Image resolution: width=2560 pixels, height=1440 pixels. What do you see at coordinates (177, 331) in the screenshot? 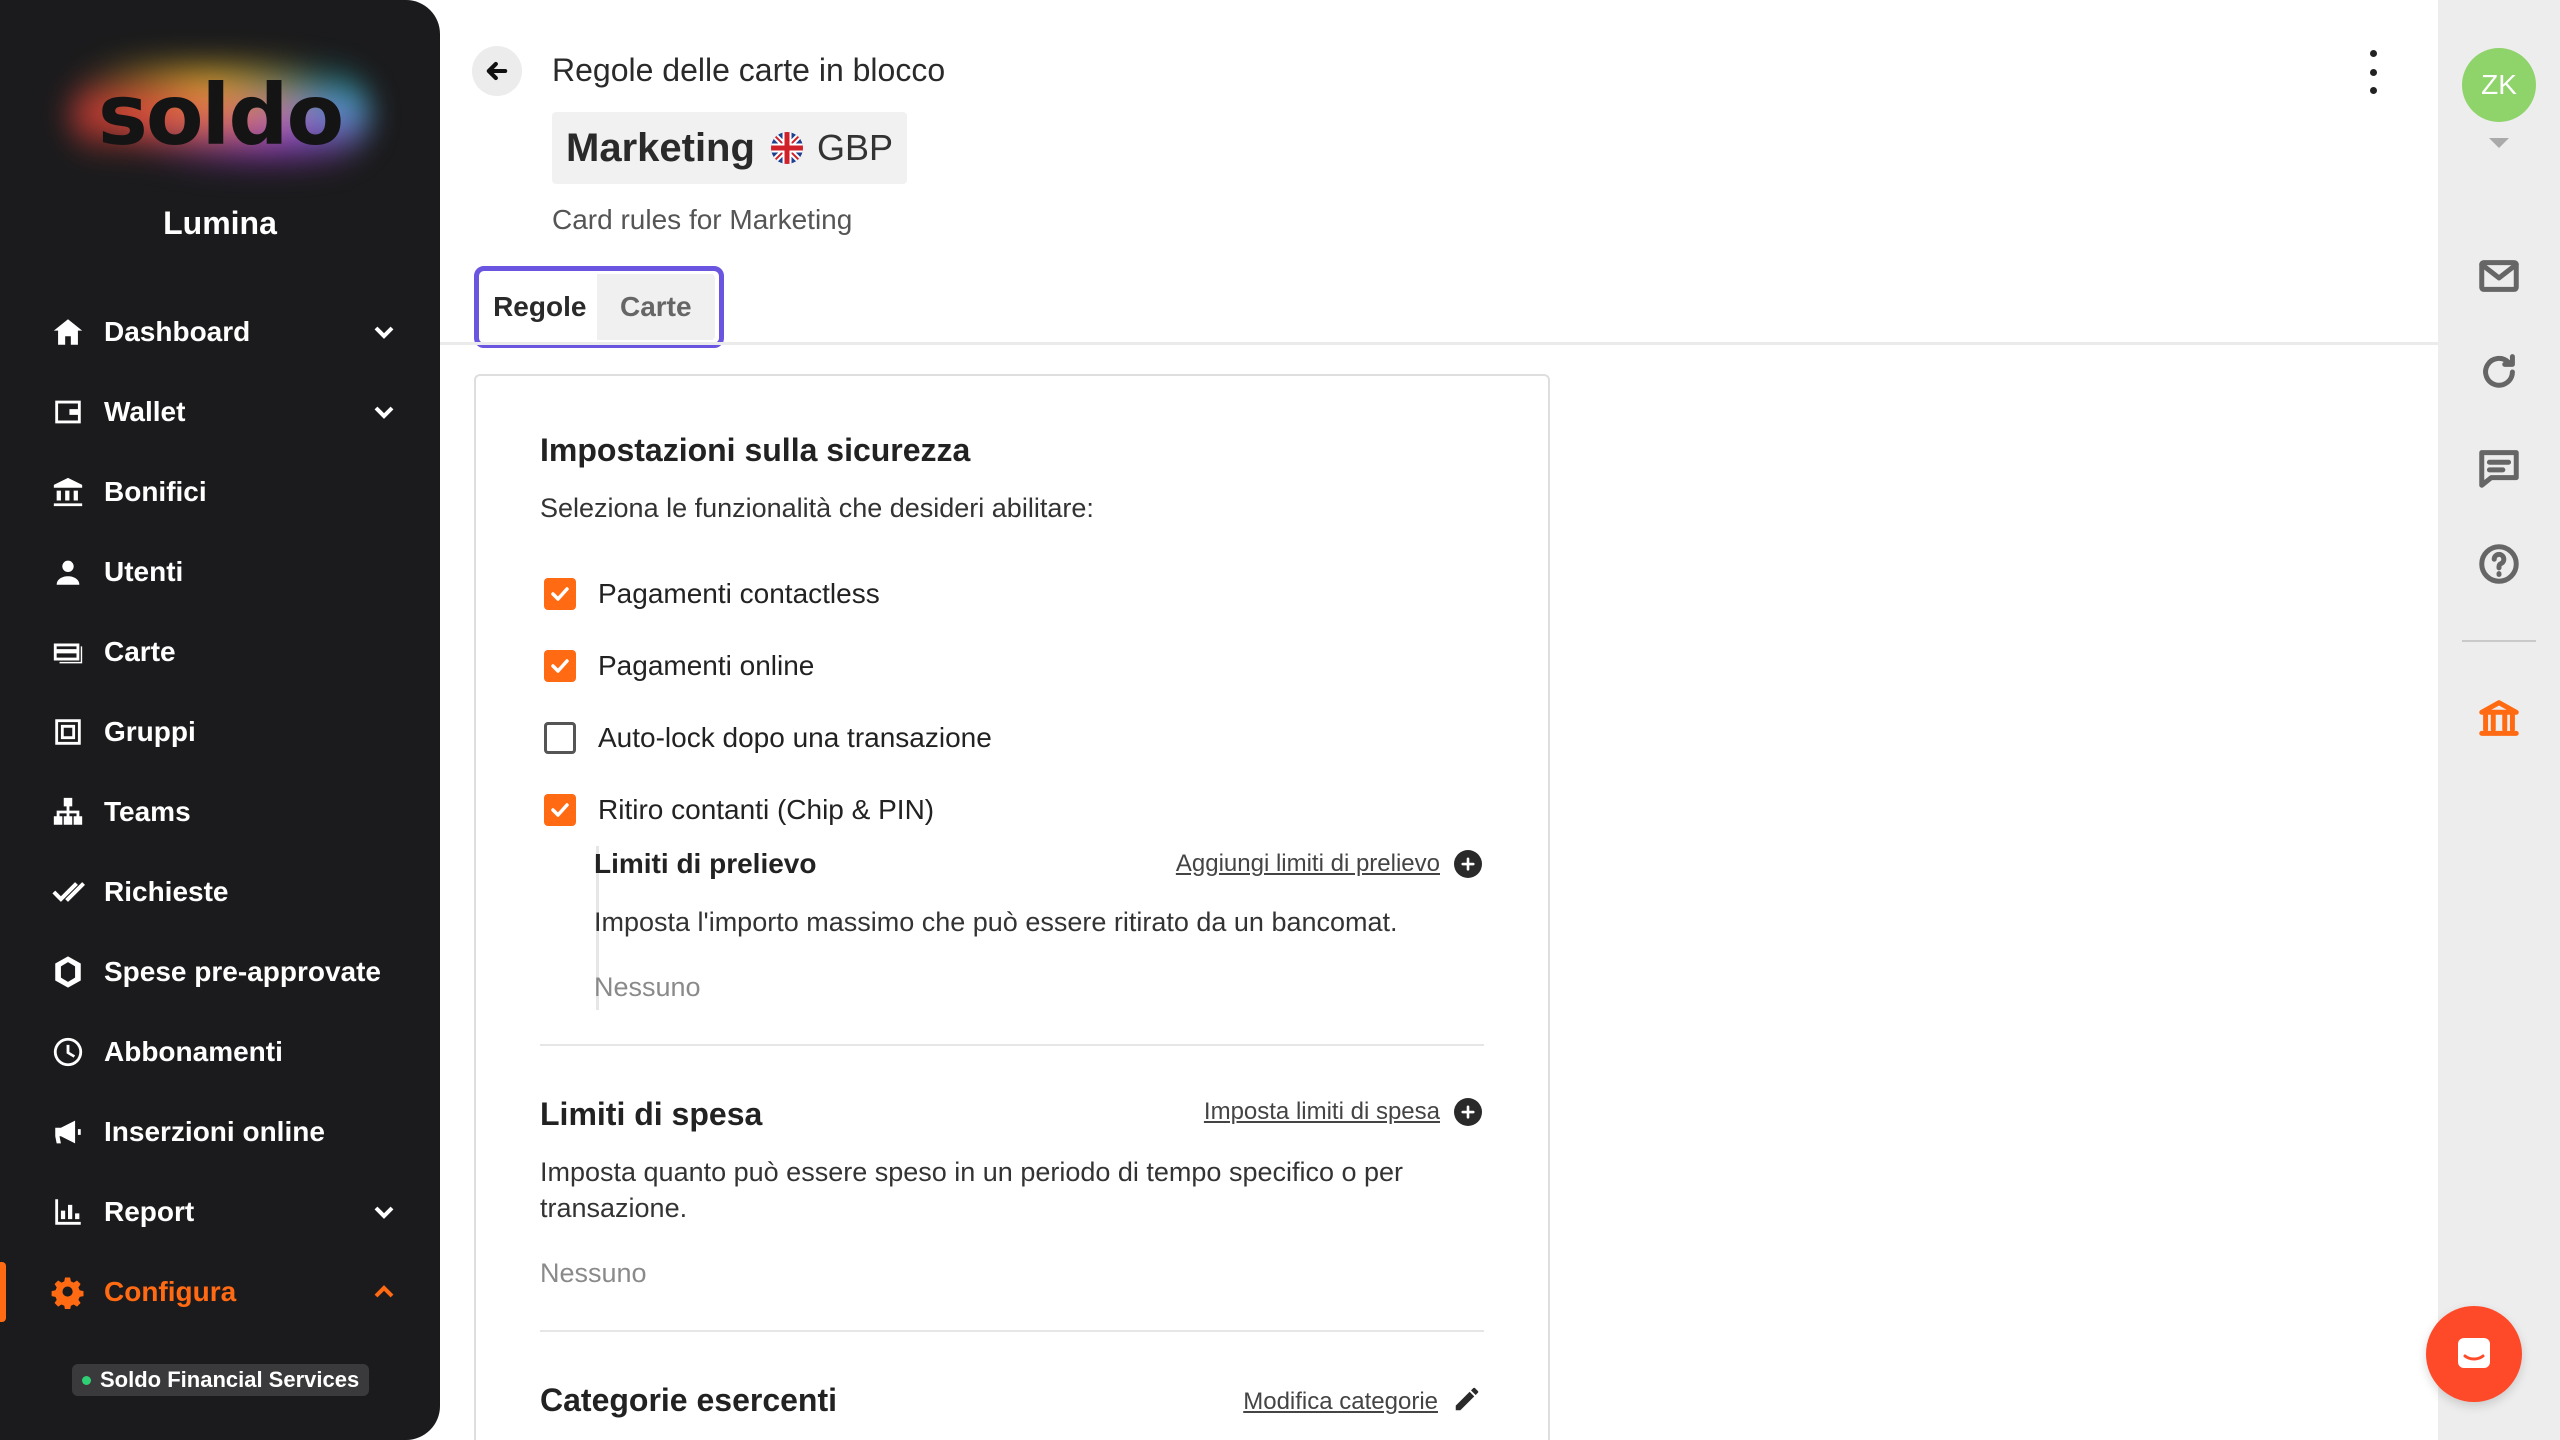
I see `sidebar-item-label: Dashboard` at bounding box center [177, 331].